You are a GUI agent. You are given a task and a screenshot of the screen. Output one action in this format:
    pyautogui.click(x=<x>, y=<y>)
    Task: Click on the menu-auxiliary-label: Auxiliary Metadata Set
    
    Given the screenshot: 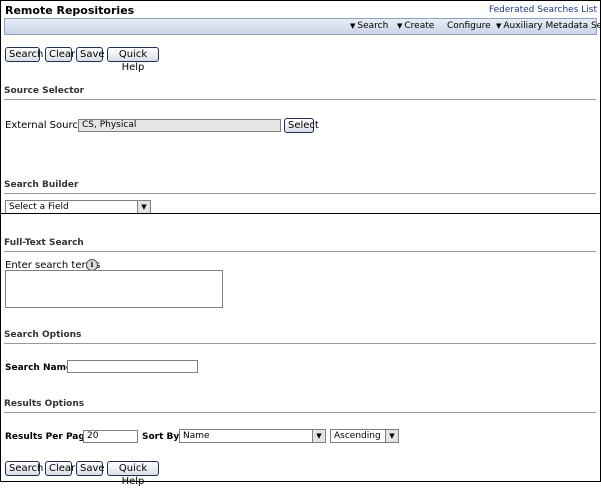 What is the action you would take?
    pyautogui.click(x=552, y=26)
    